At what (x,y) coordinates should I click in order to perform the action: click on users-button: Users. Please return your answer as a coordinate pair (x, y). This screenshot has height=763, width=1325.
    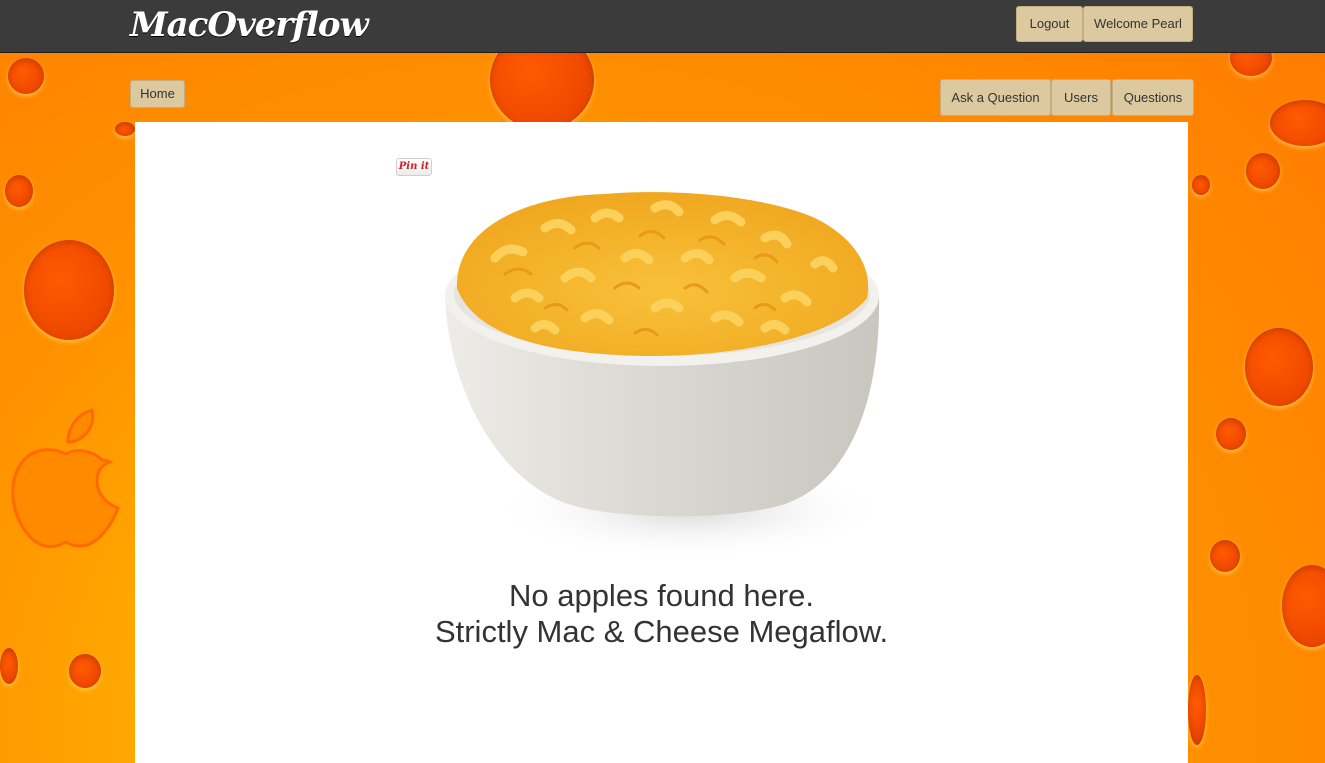
    Looking at the image, I should click on (1081, 97).